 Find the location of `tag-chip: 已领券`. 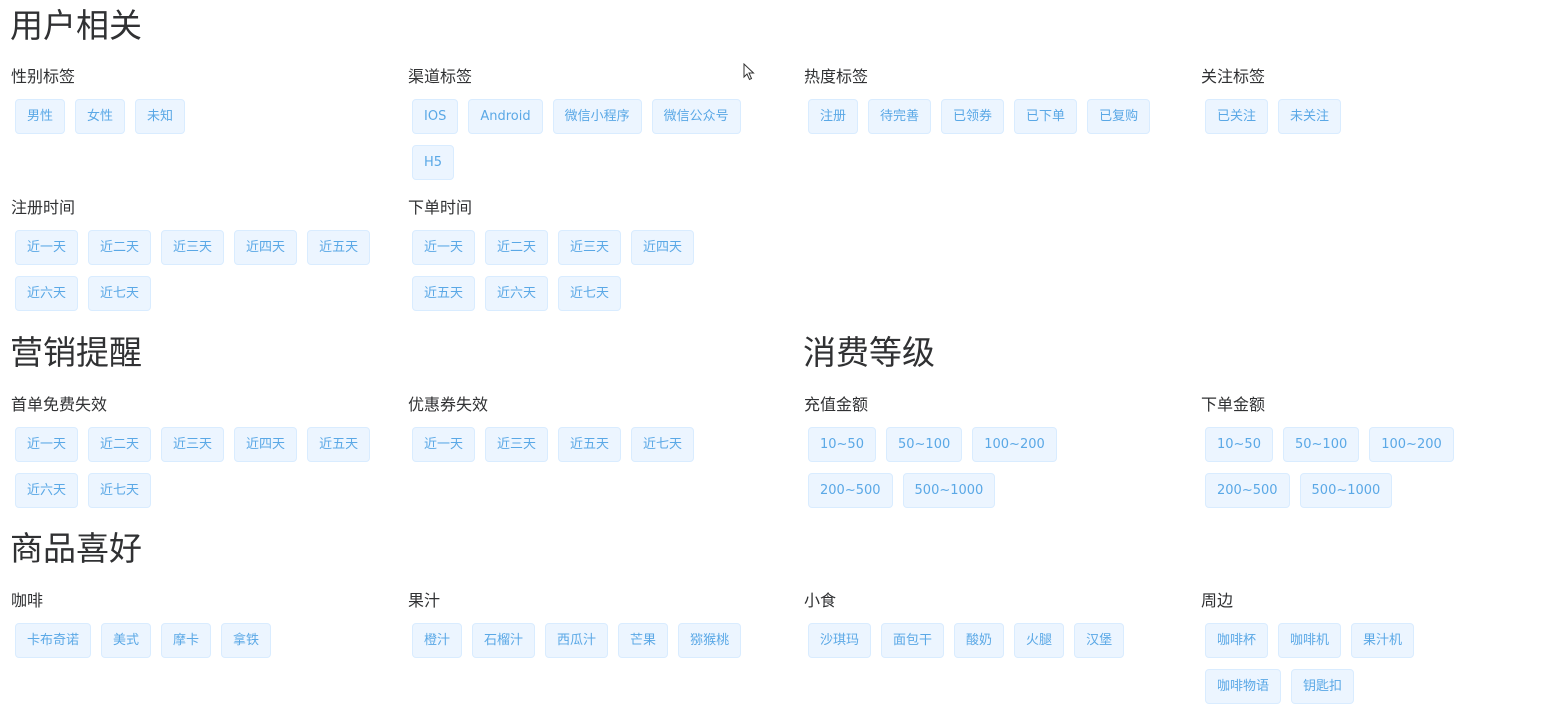

tag-chip: 已领券 is located at coordinates (973, 116).